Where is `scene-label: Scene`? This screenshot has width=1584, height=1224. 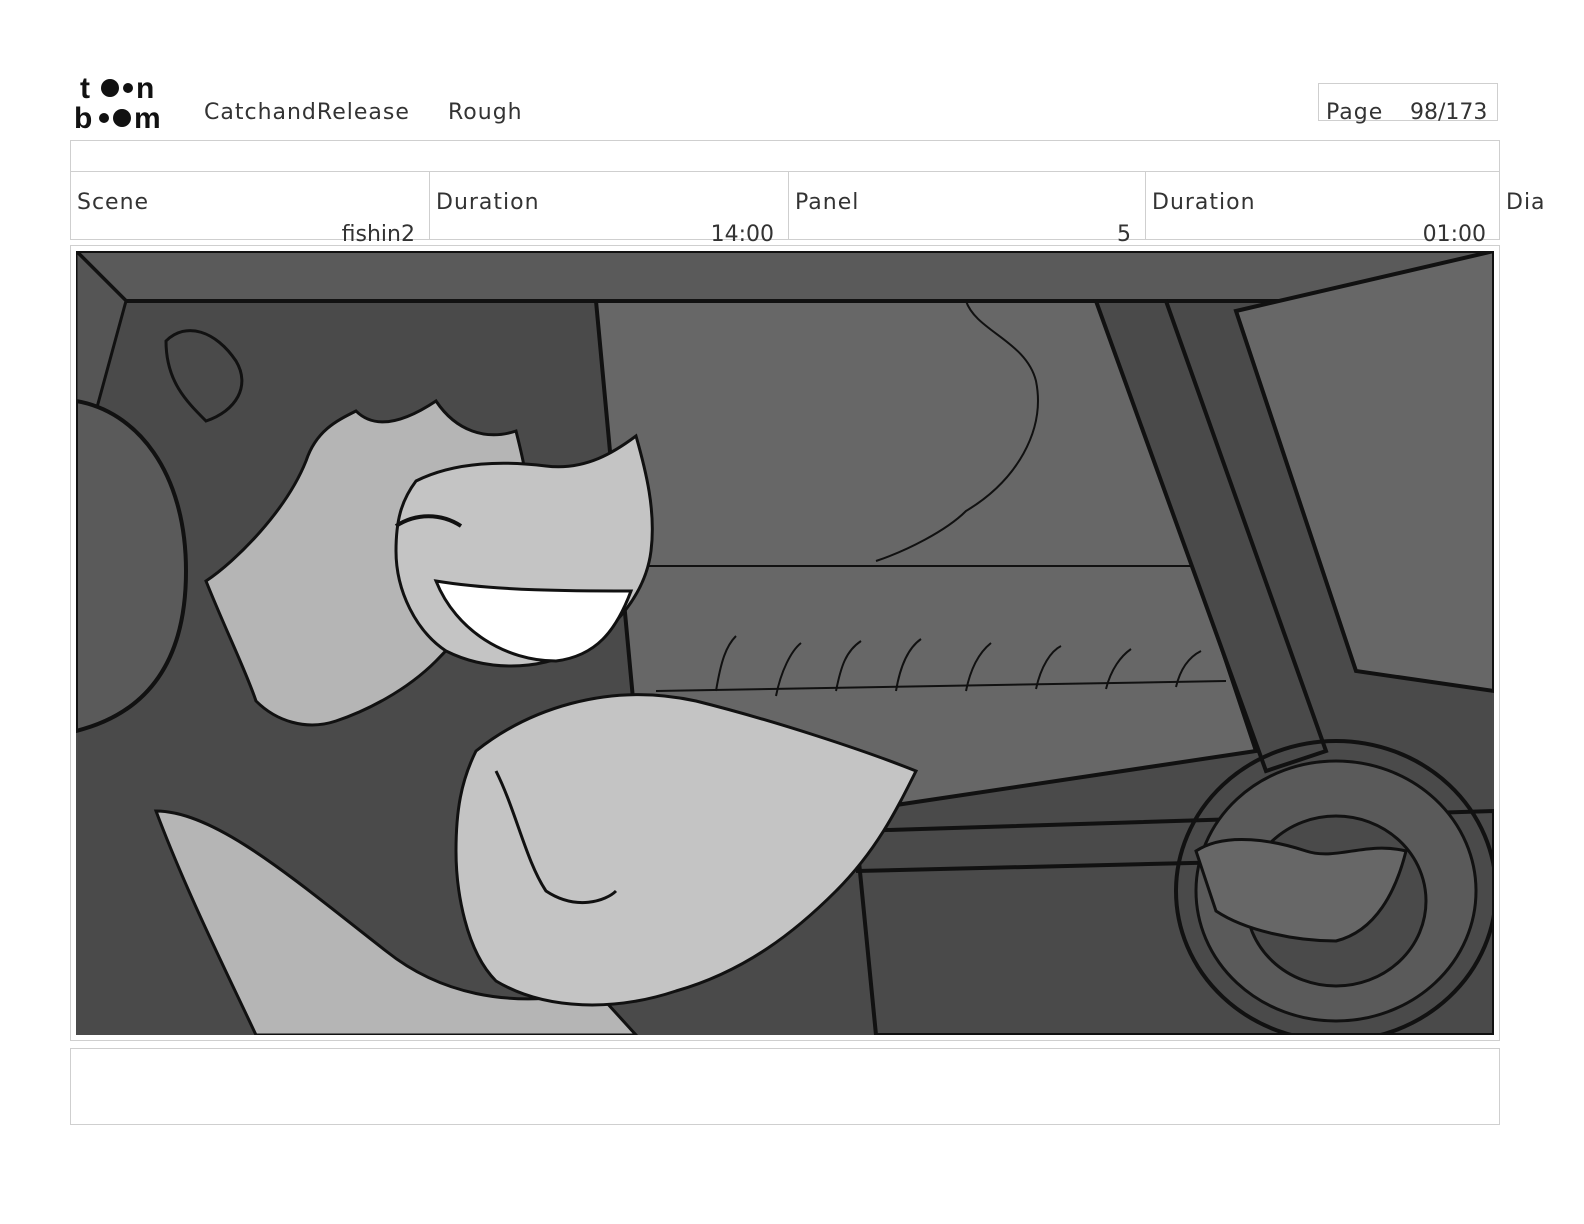
scene-label: Scene is located at coordinates (113, 202).